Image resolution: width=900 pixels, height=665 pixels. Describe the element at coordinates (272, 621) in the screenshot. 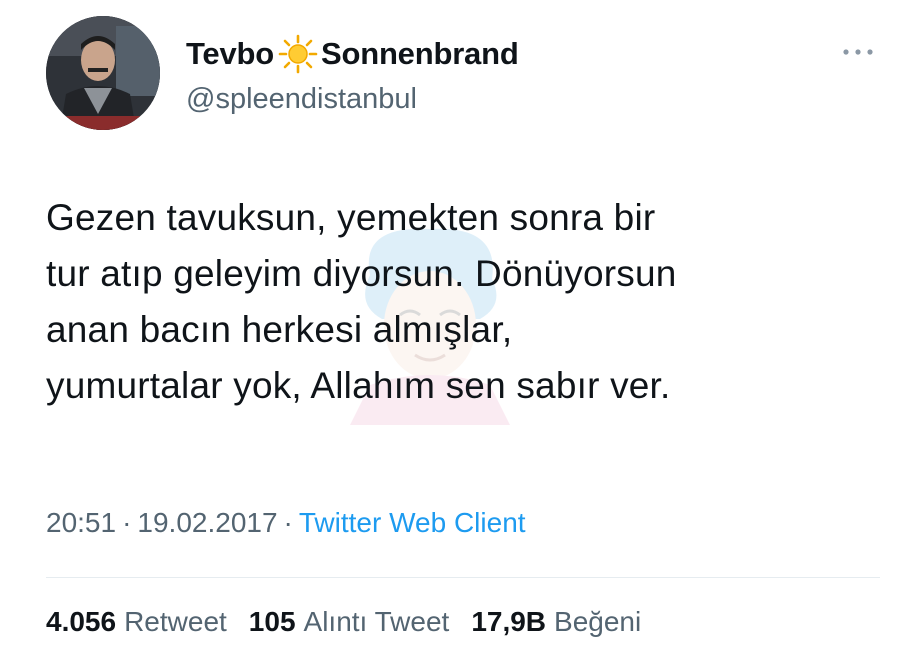

I see `quote-count: 105` at that location.